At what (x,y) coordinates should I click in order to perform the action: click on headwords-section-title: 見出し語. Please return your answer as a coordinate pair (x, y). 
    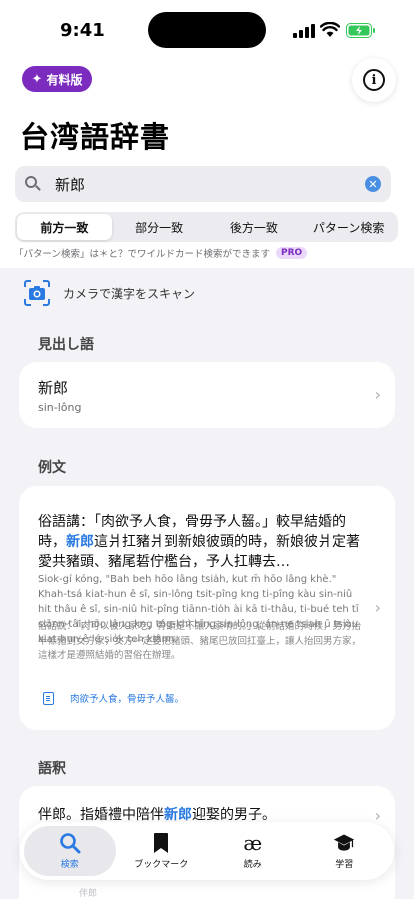
    Looking at the image, I should click on (66, 345).